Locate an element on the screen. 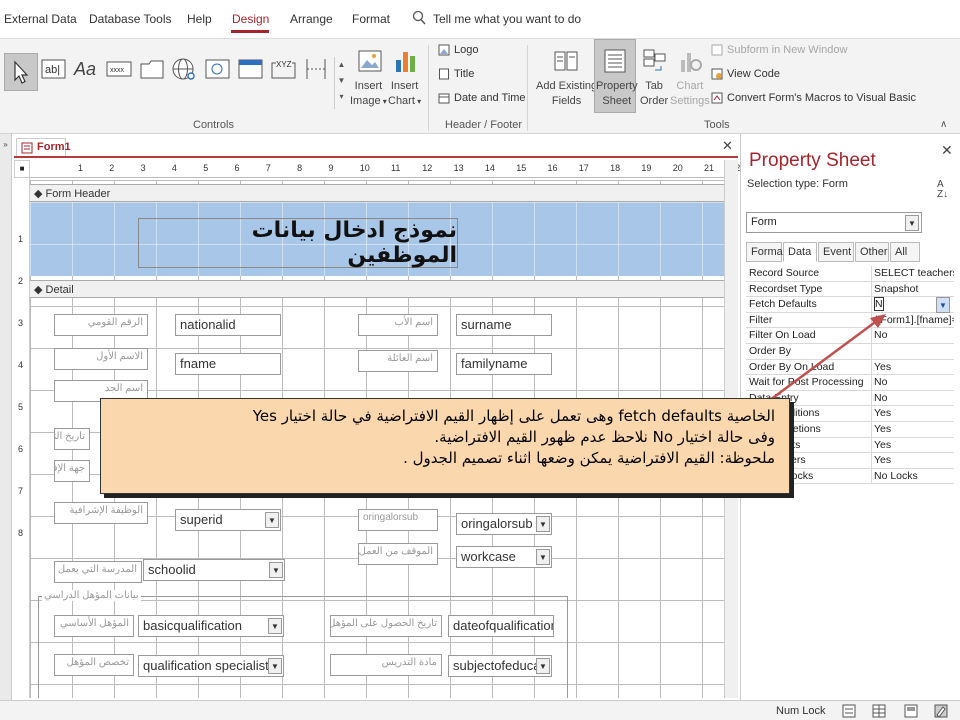  menu-database-tools: Database Tools is located at coordinates (130, 19).